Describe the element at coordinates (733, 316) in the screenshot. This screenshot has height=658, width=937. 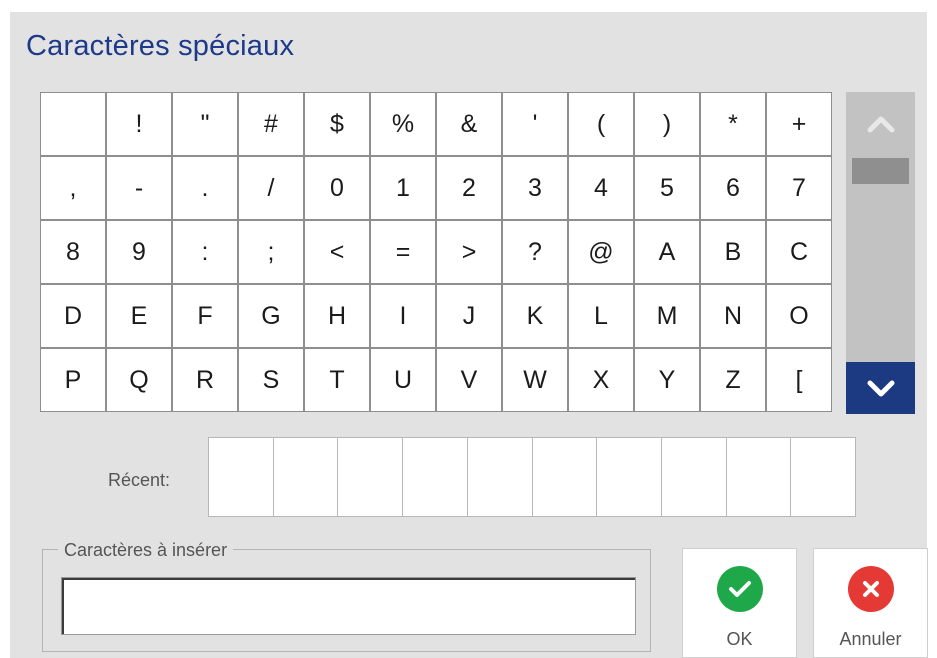
I see `character-cell: N` at that location.